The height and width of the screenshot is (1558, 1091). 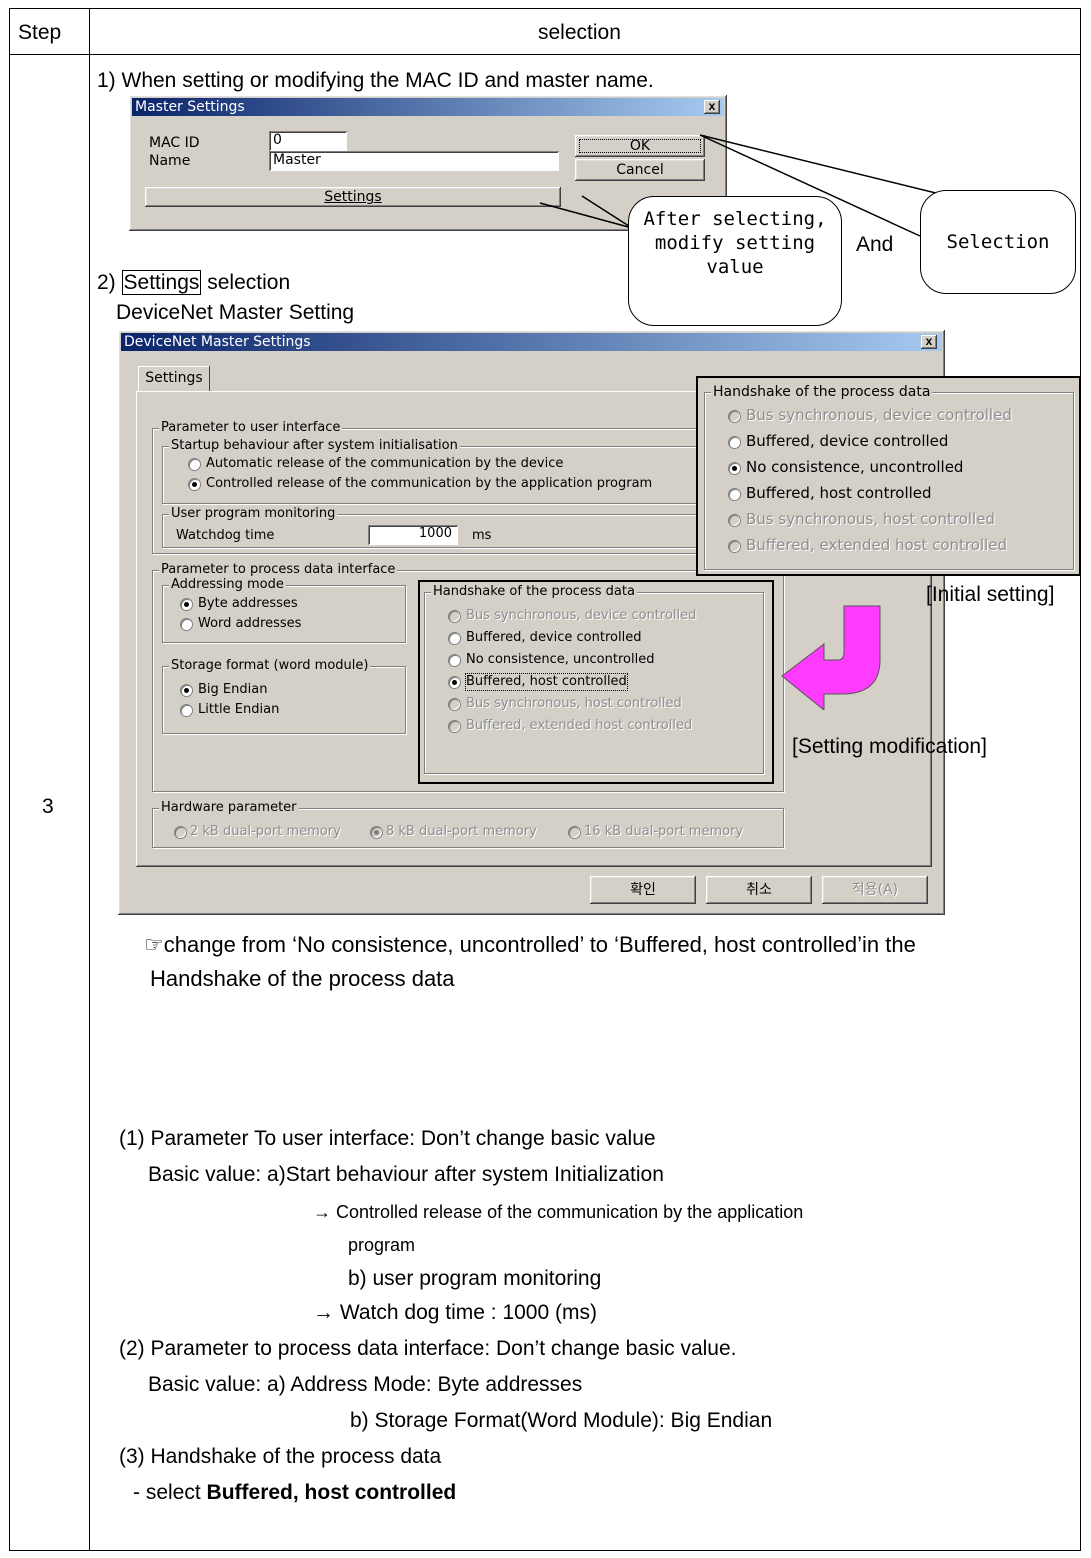 I want to click on callout-and: And, so click(x=875, y=244).